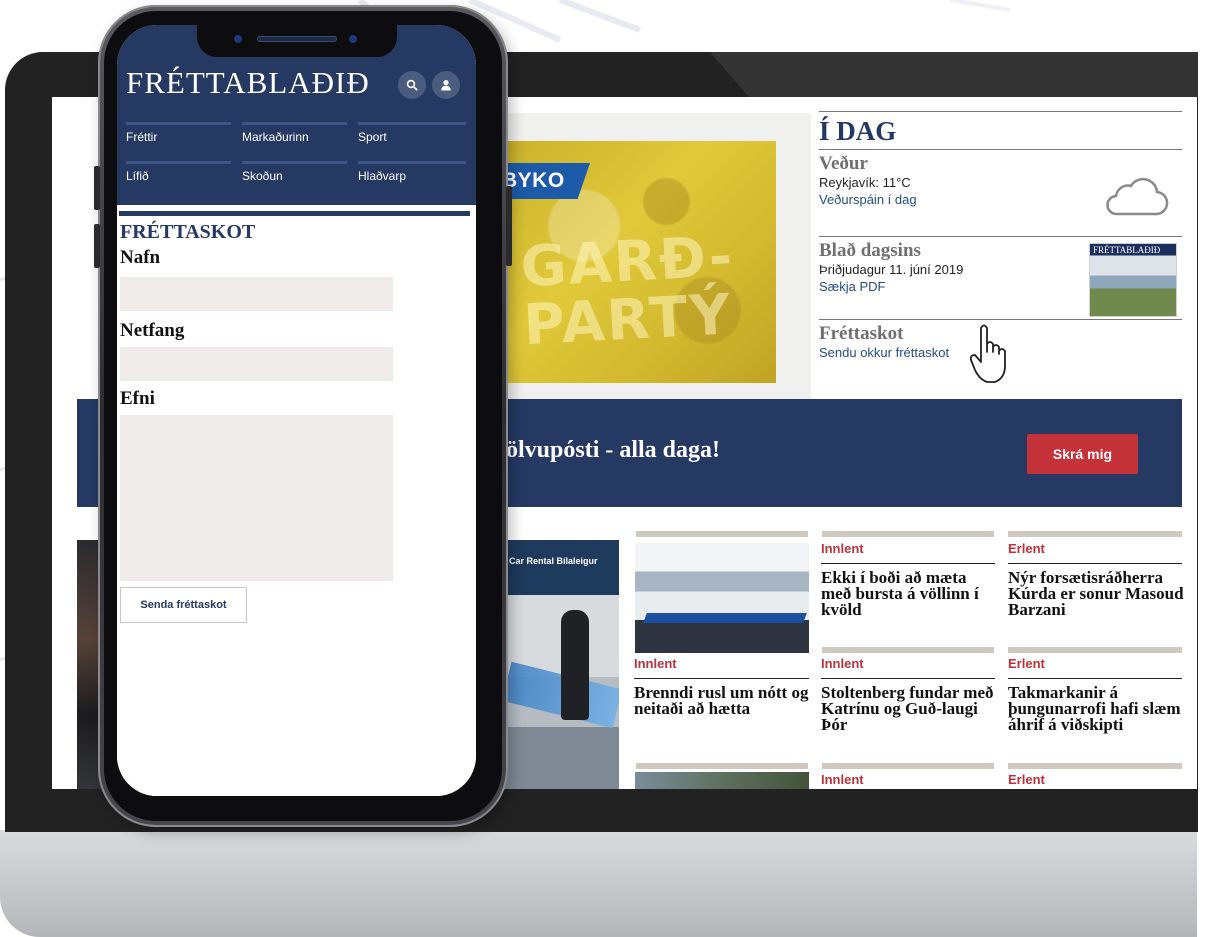 The image size is (1211, 937). What do you see at coordinates (256, 294) in the screenshot?
I see `name-field` at bounding box center [256, 294].